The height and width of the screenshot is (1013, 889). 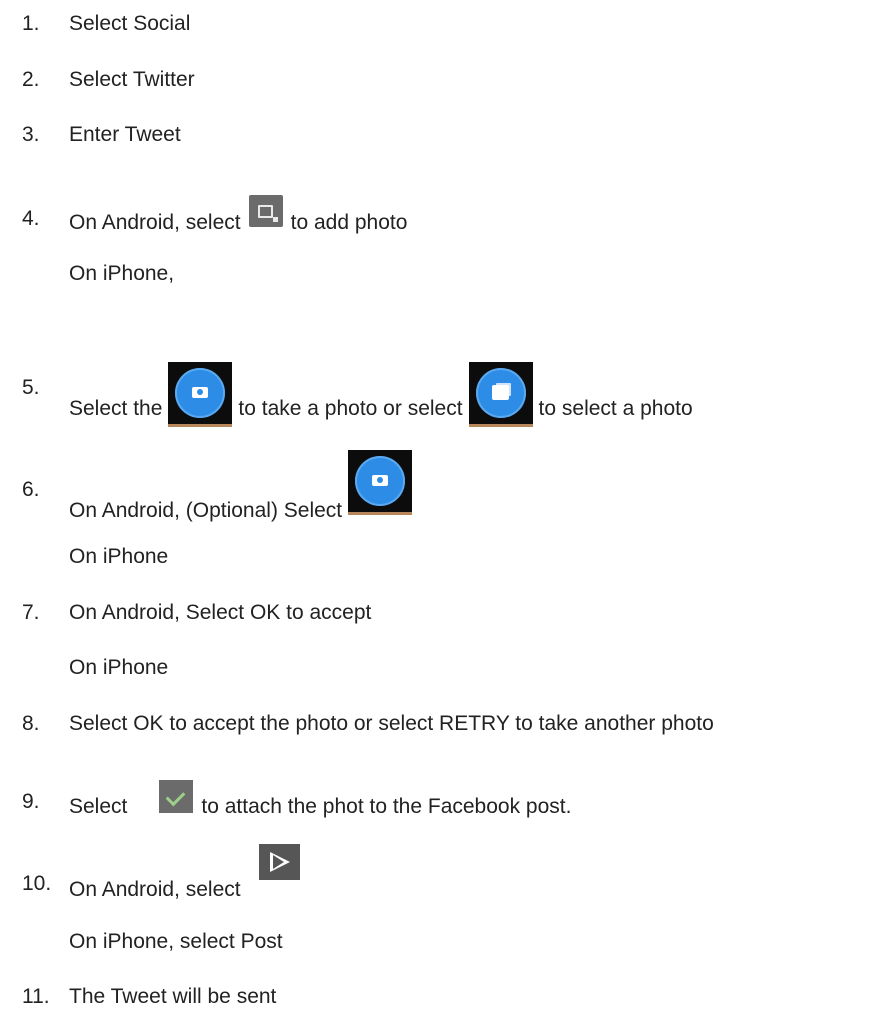 What do you see at coordinates (98, 806) in the screenshot?
I see `step-text: Select` at bounding box center [98, 806].